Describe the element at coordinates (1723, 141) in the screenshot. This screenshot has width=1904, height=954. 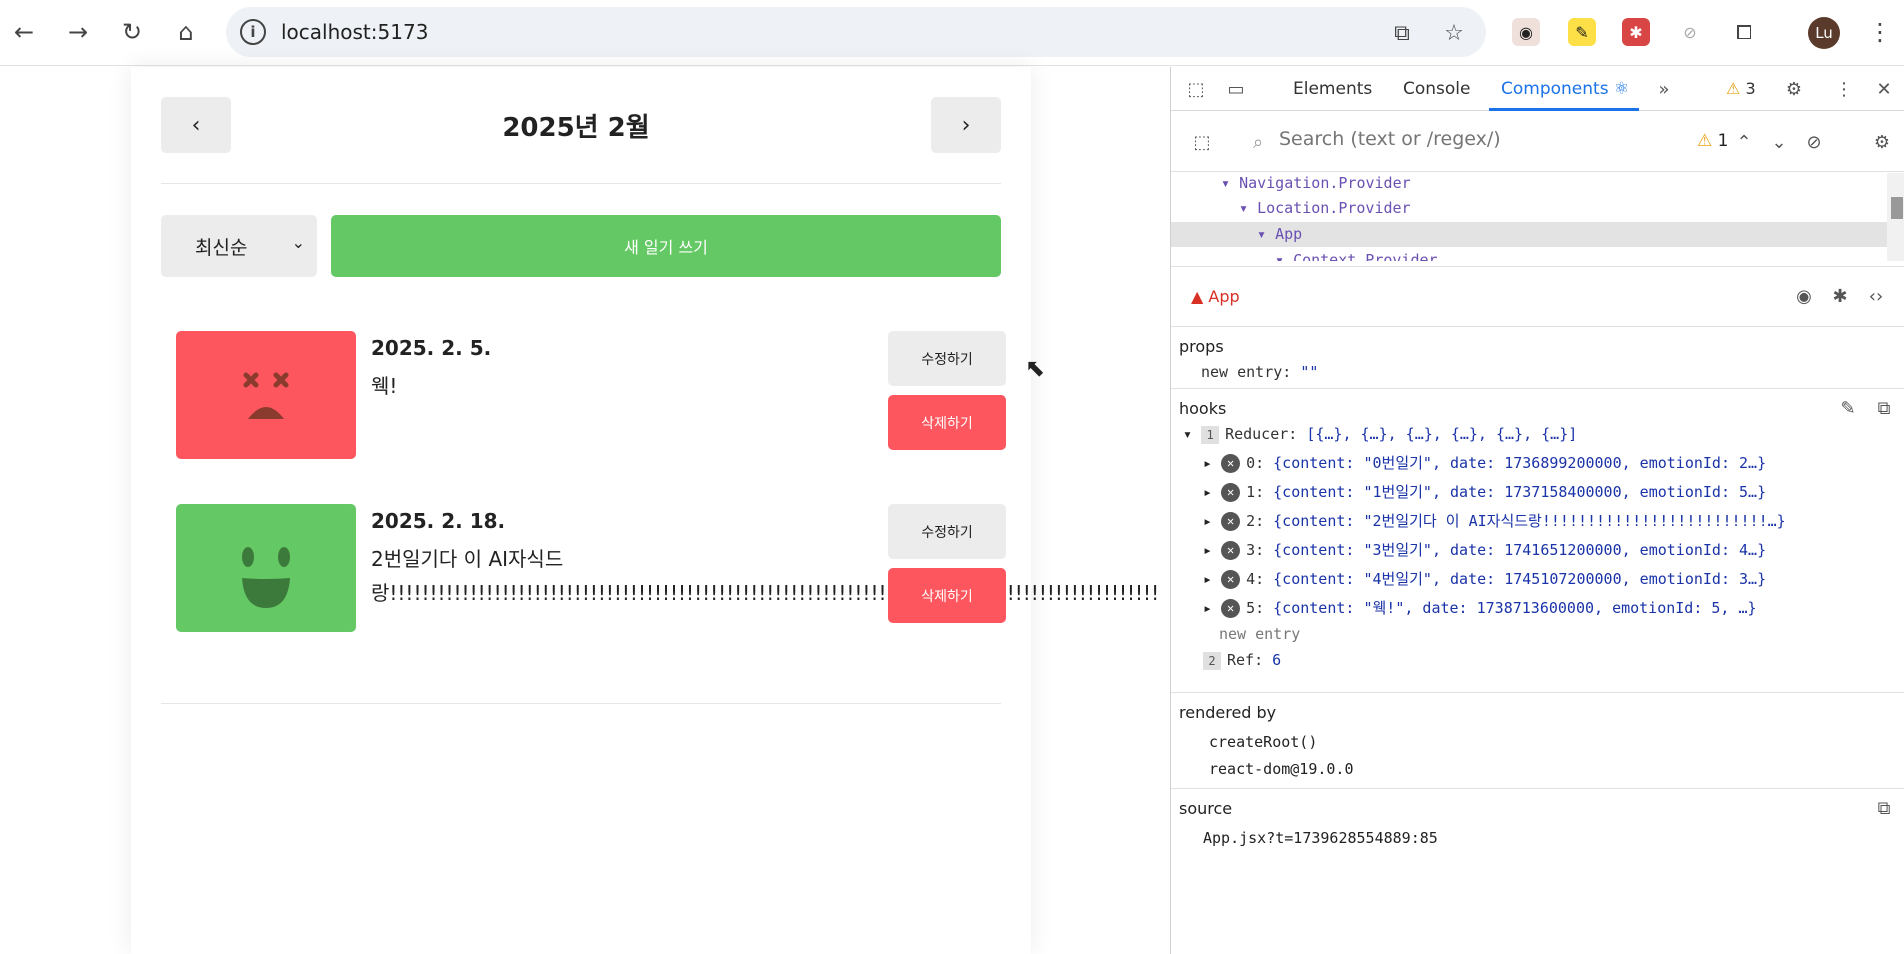
I see `warnings-filtered-count: 1` at that location.